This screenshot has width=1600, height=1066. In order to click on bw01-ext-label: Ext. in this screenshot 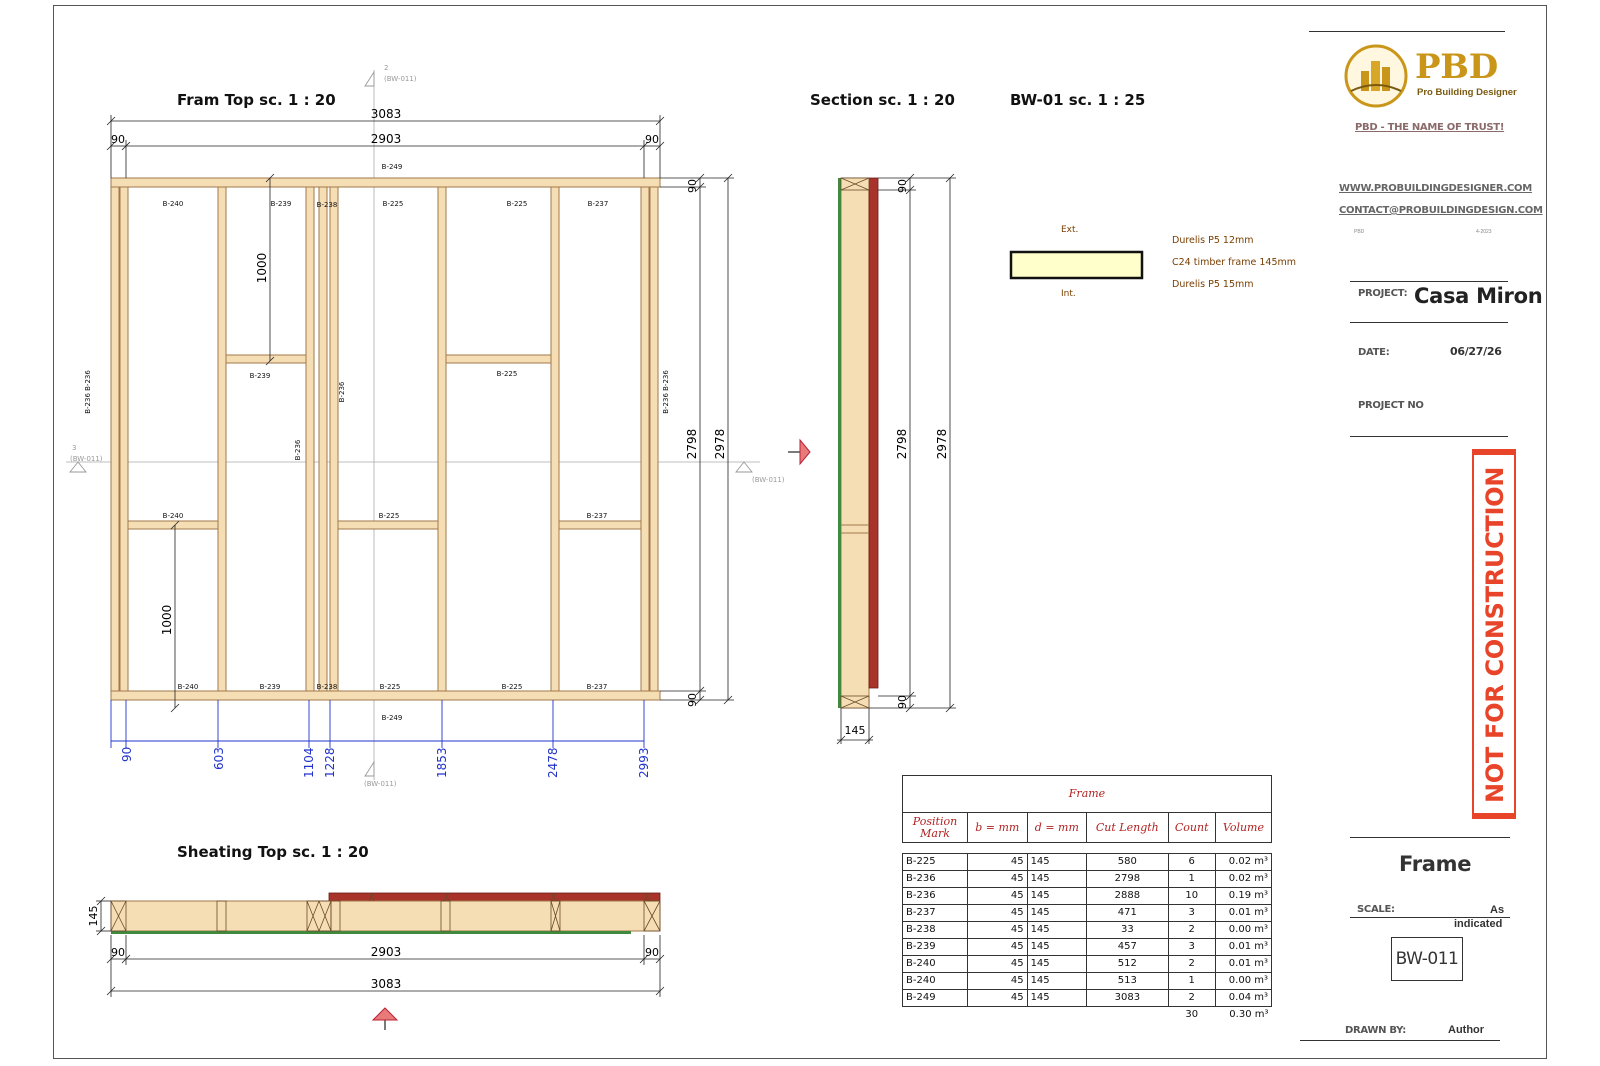, I will do `click(1069, 230)`.